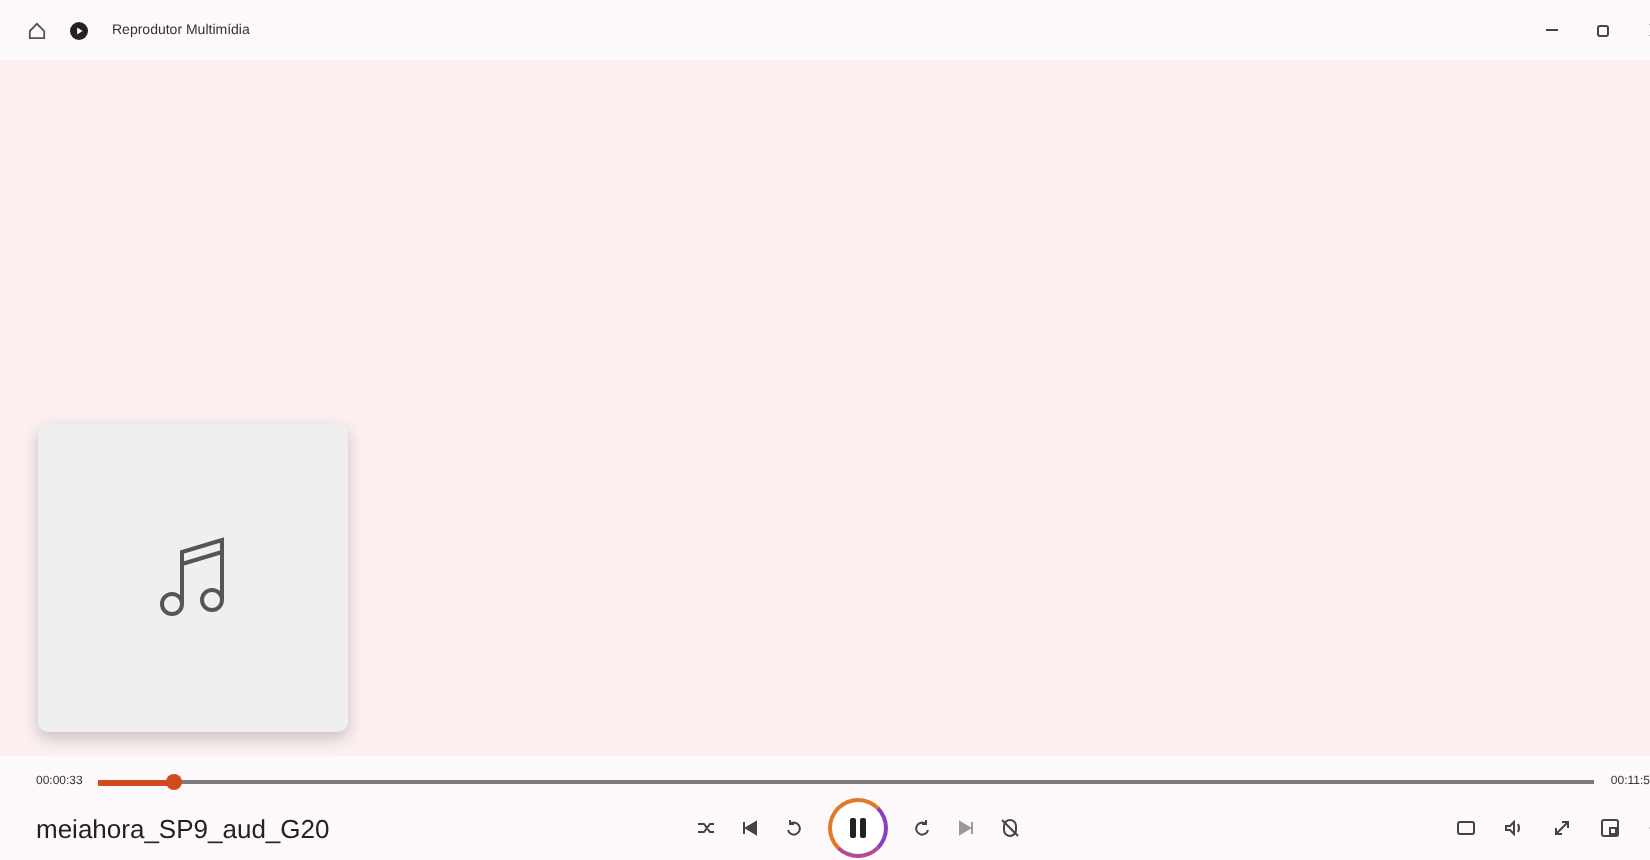 The width and height of the screenshot is (1650, 860). I want to click on caption-icon, so click(1466, 828).